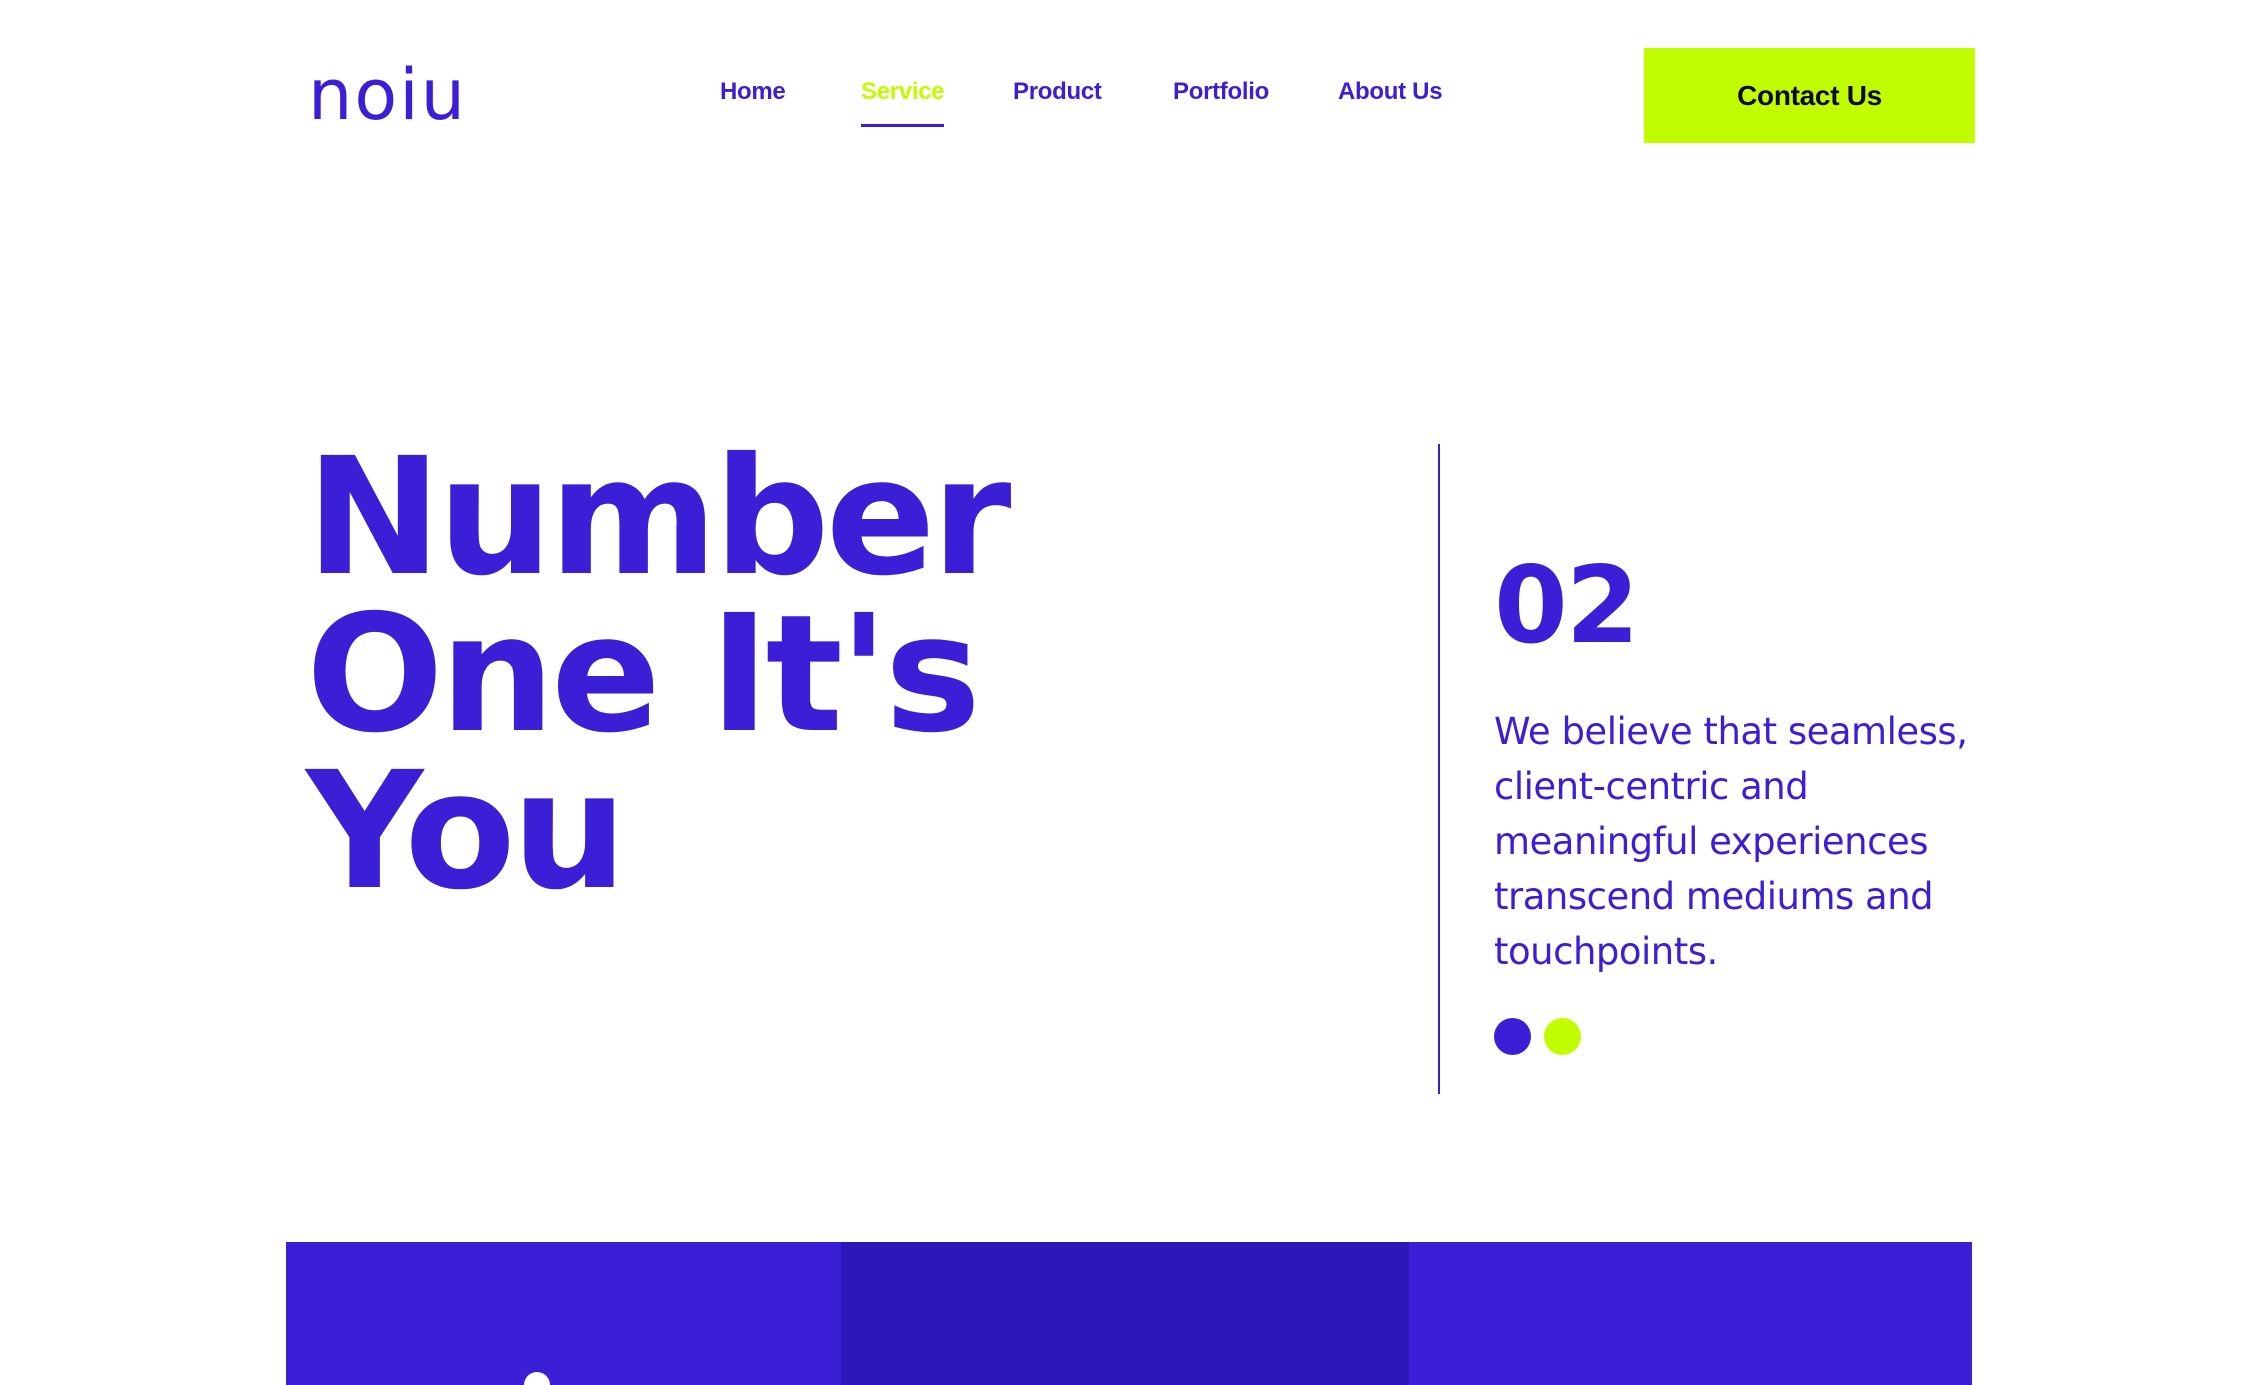  What do you see at coordinates (466, 832) in the screenshot?
I see `hero-title-line-3: You` at bounding box center [466, 832].